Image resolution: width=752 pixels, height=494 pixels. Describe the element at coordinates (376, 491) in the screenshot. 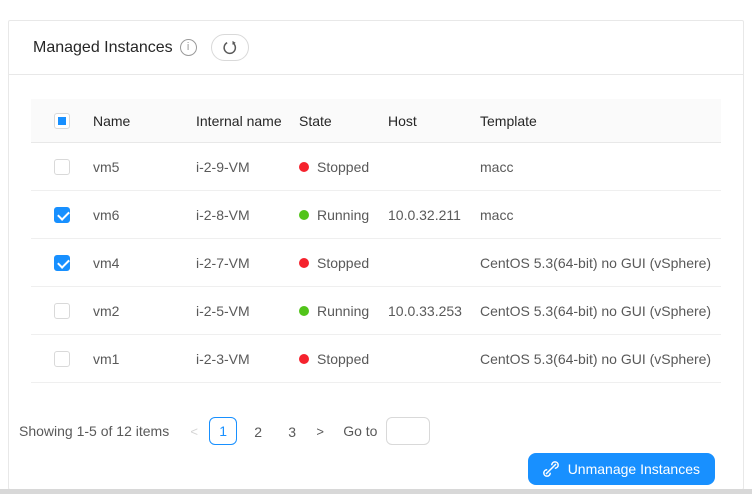

I see `bottom-divider` at that location.